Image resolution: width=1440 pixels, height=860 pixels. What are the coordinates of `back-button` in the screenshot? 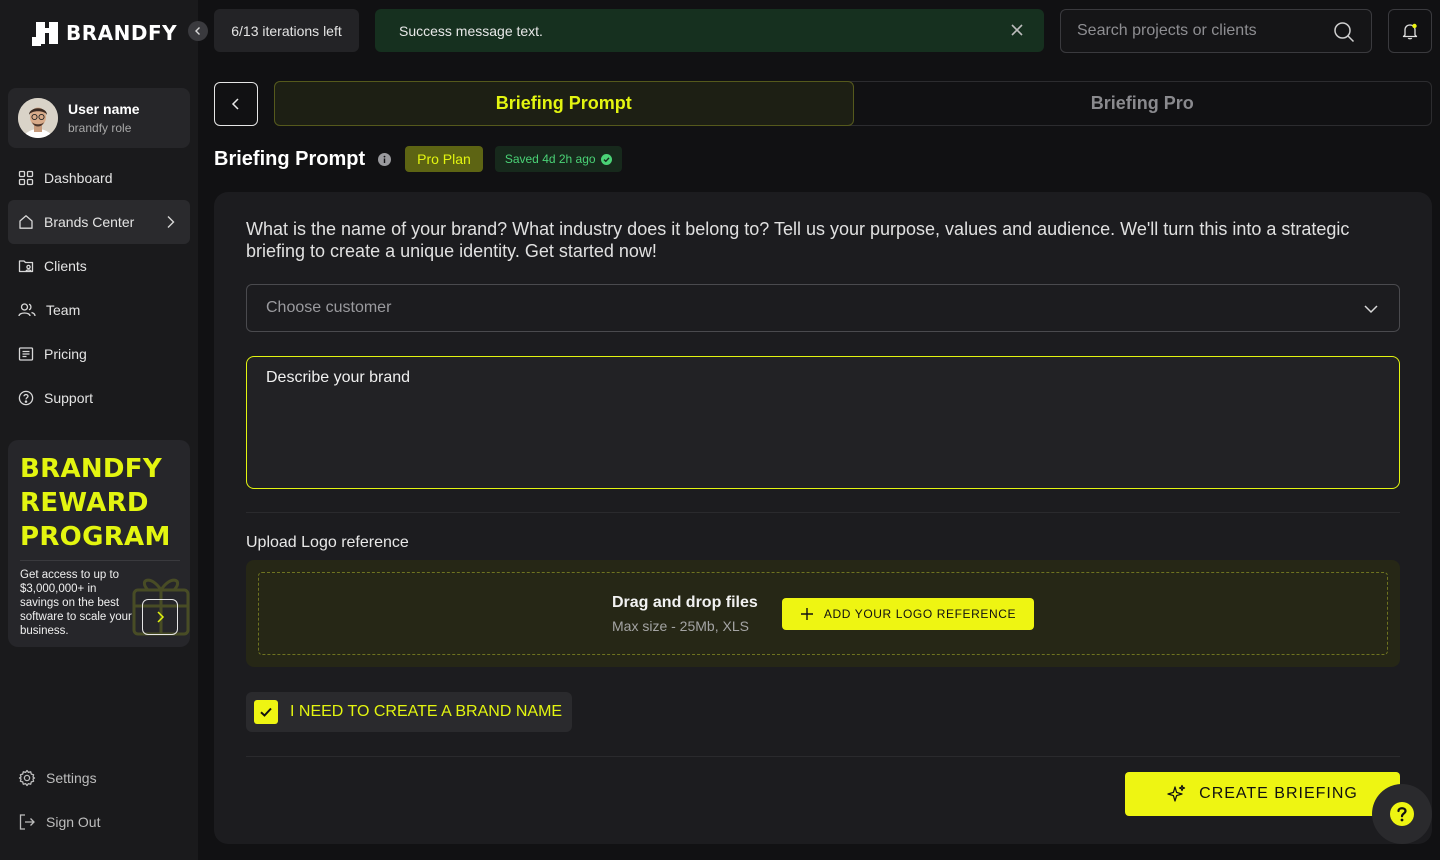 It's located at (236, 104).